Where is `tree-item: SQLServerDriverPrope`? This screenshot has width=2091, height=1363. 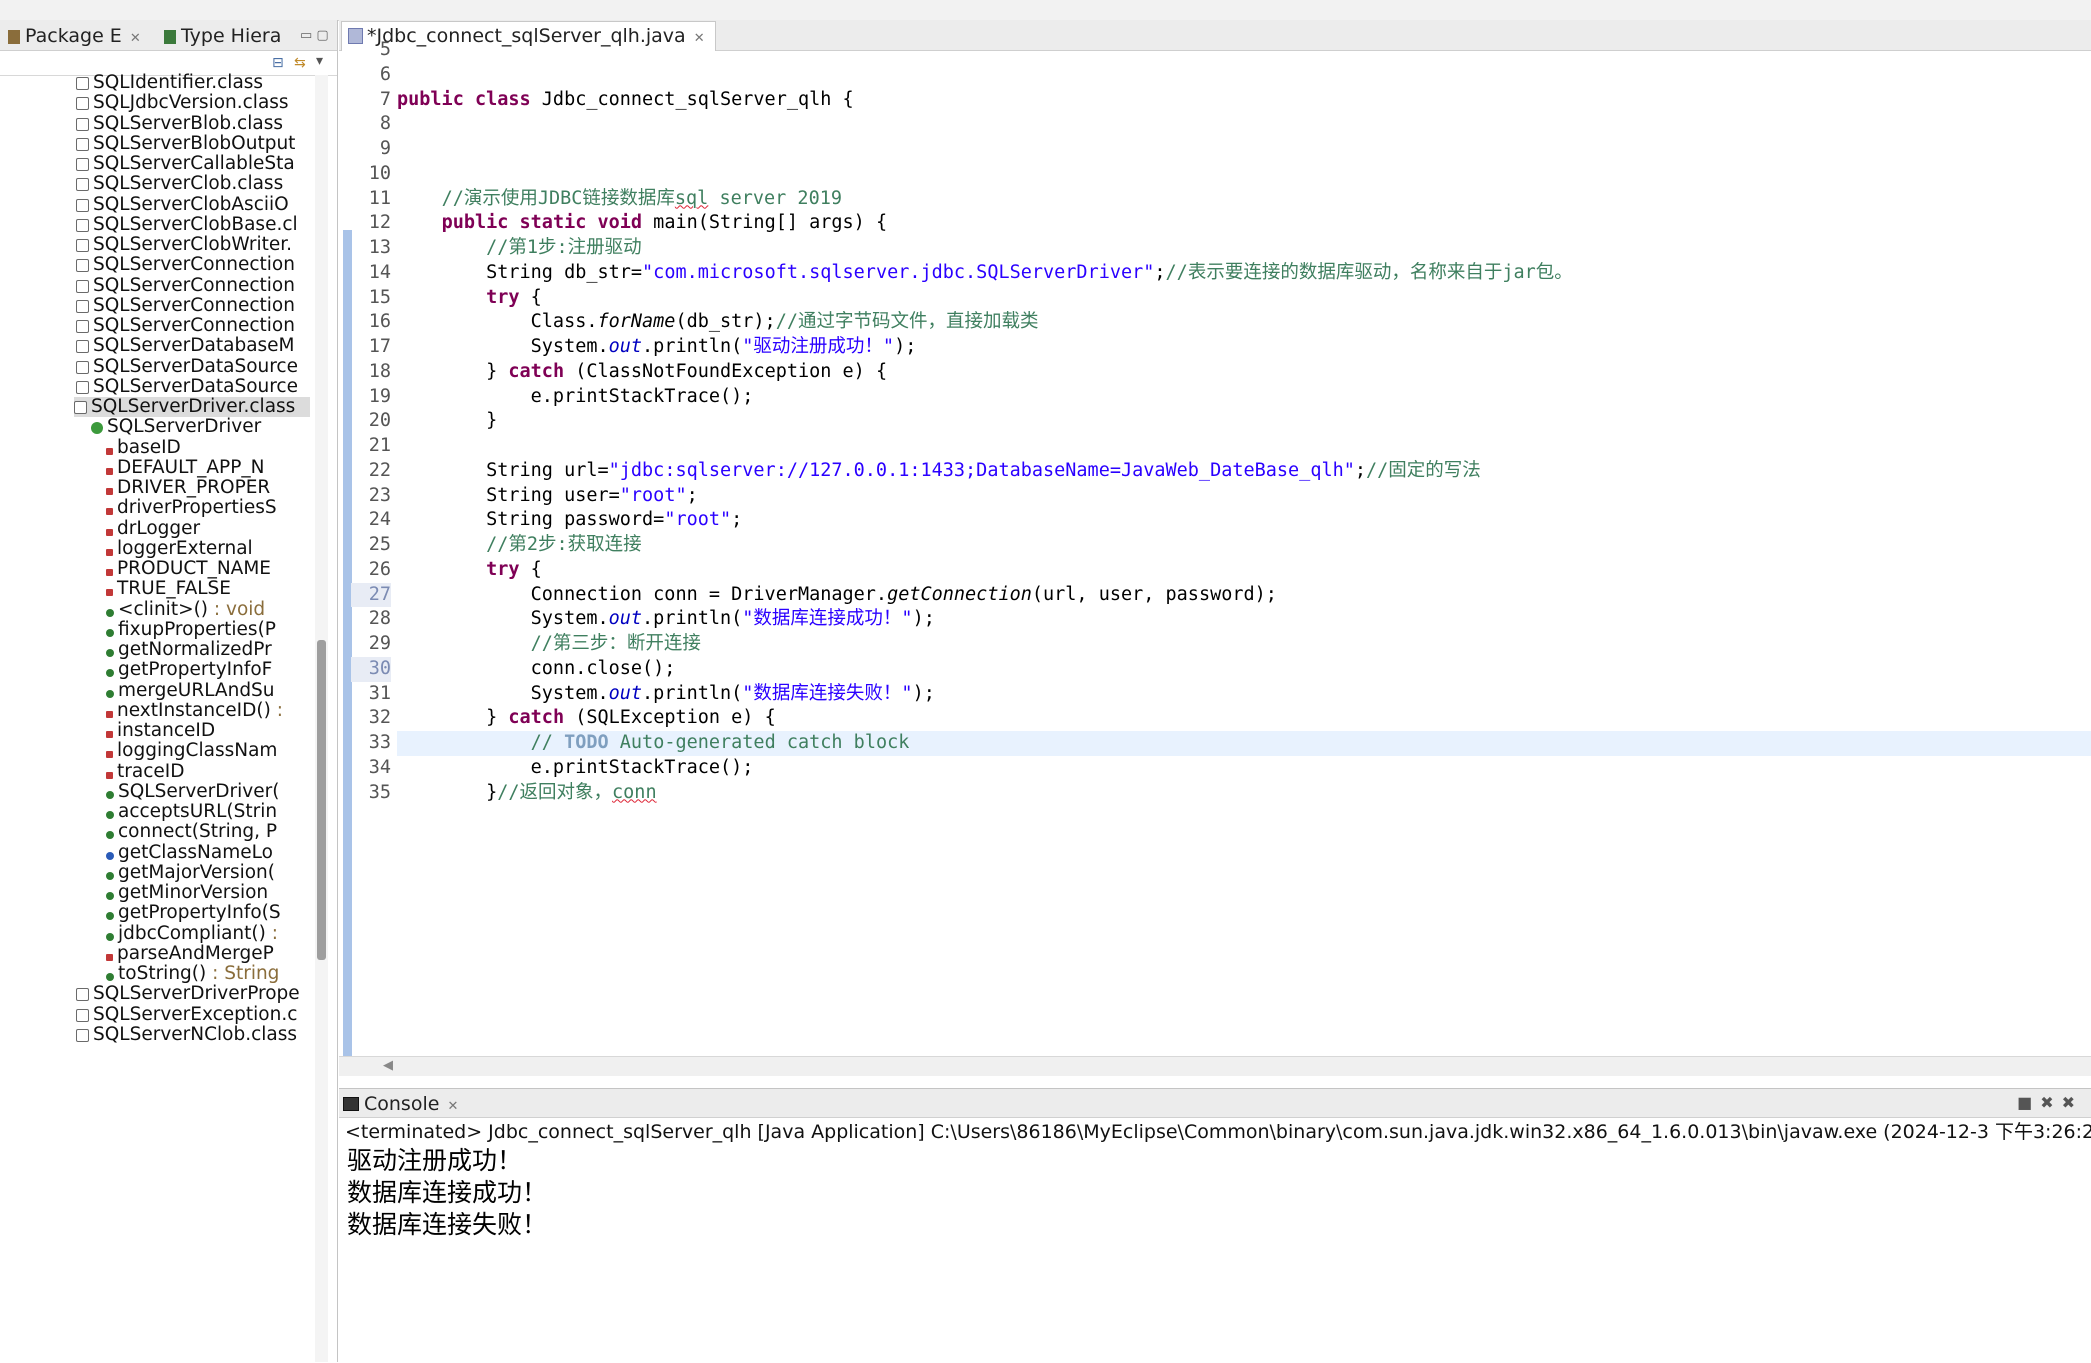 tree-item: SQLServerDriverPrope is located at coordinates (194, 994).